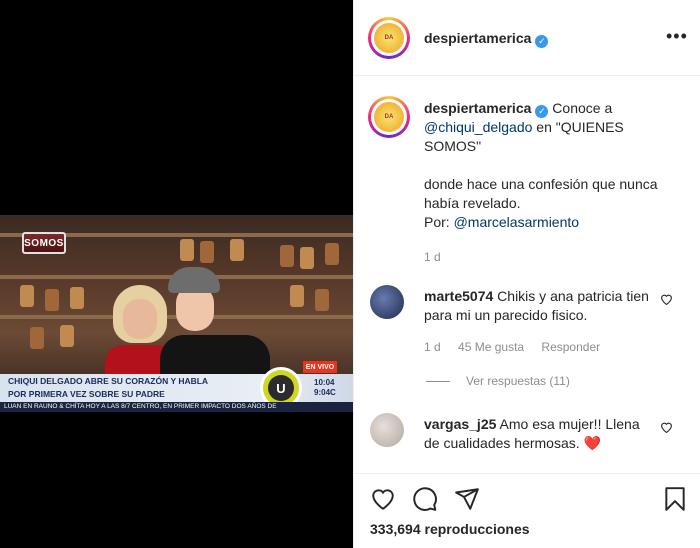 The height and width of the screenshot is (548, 700). What do you see at coordinates (425, 499) in the screenshot?
I see `comment-icon` at bounding box center [425, 499].